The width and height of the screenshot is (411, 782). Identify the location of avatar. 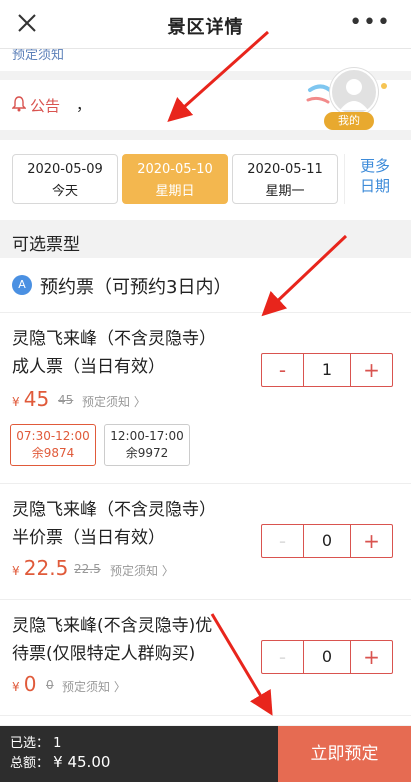
(354, 92).